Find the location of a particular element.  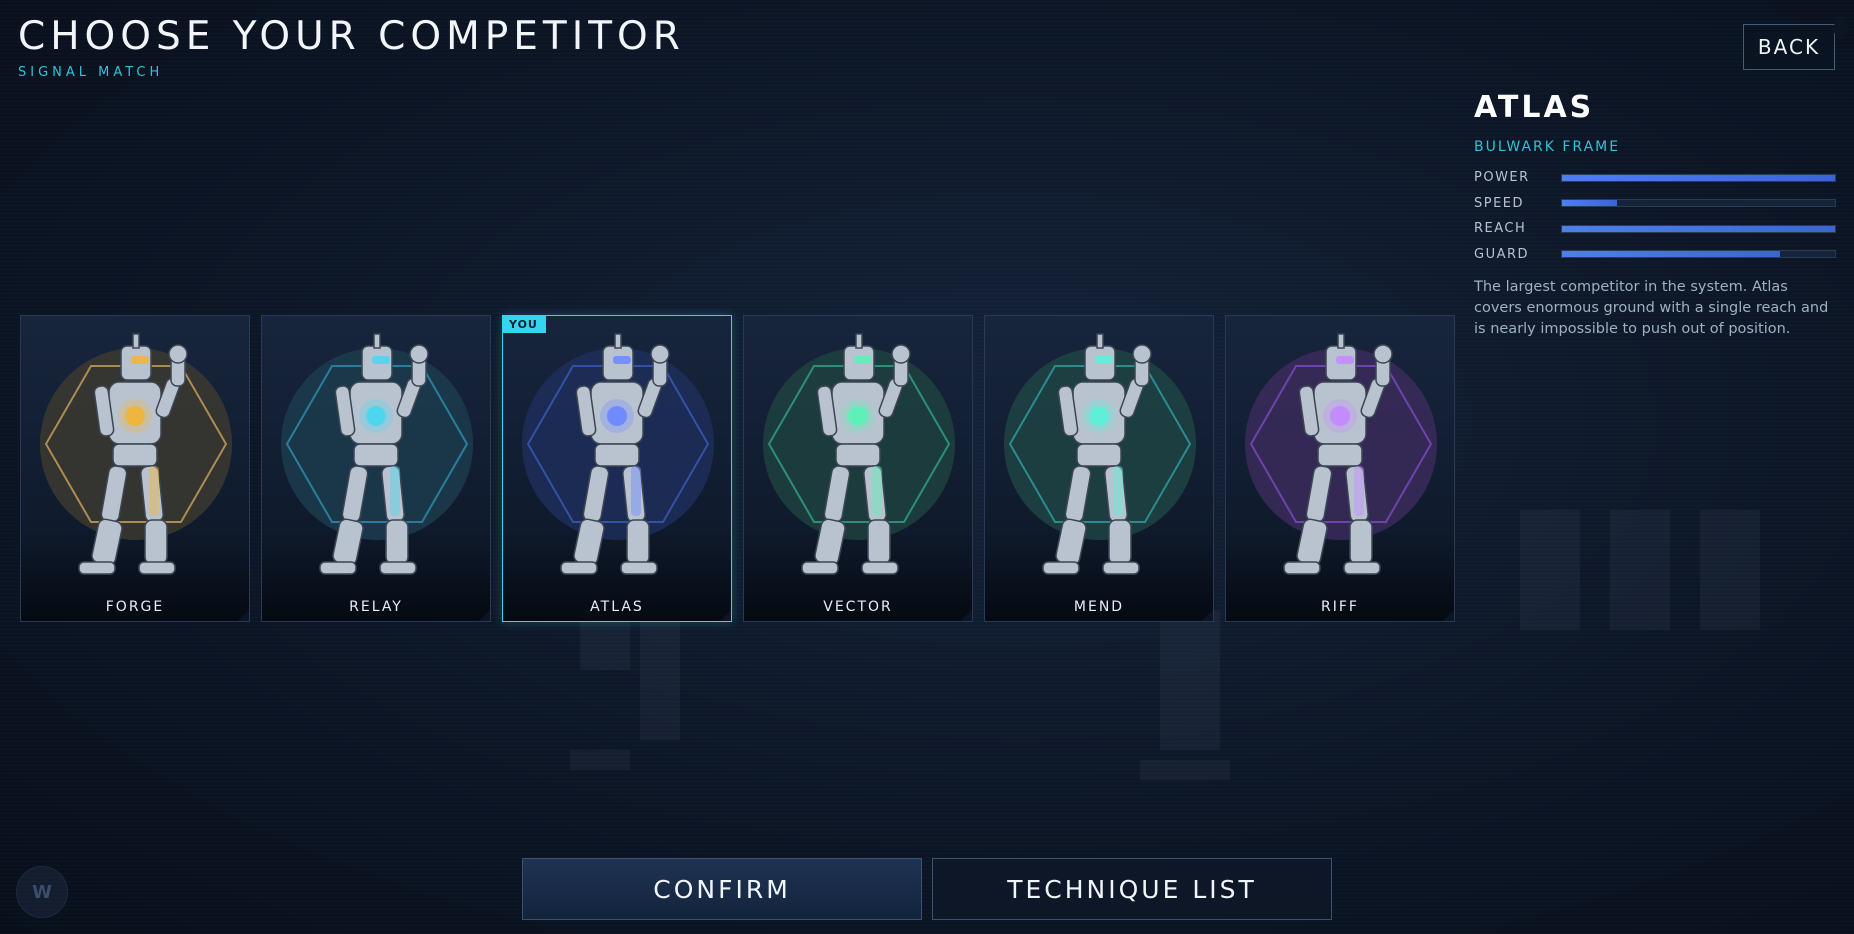

technique-list-button: TECHNIQUE LIST is located at coordinates (1132, 889).